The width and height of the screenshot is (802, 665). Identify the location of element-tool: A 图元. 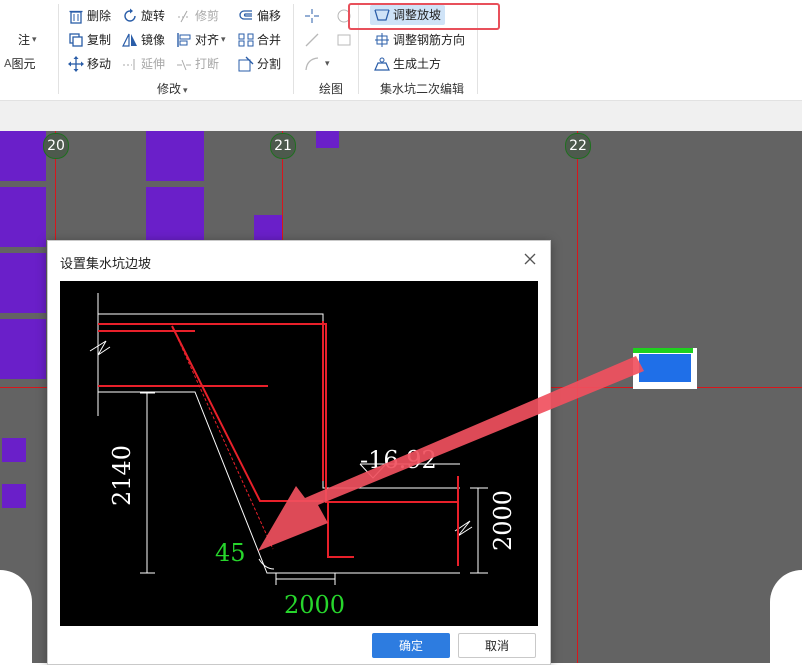
(20, 64).